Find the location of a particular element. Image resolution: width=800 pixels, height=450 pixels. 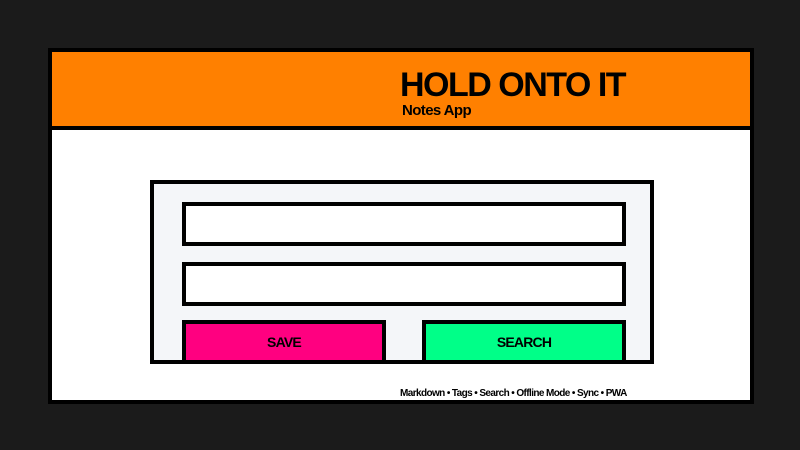

app-subtitle: Notes App is located at coordinates (437, 110).